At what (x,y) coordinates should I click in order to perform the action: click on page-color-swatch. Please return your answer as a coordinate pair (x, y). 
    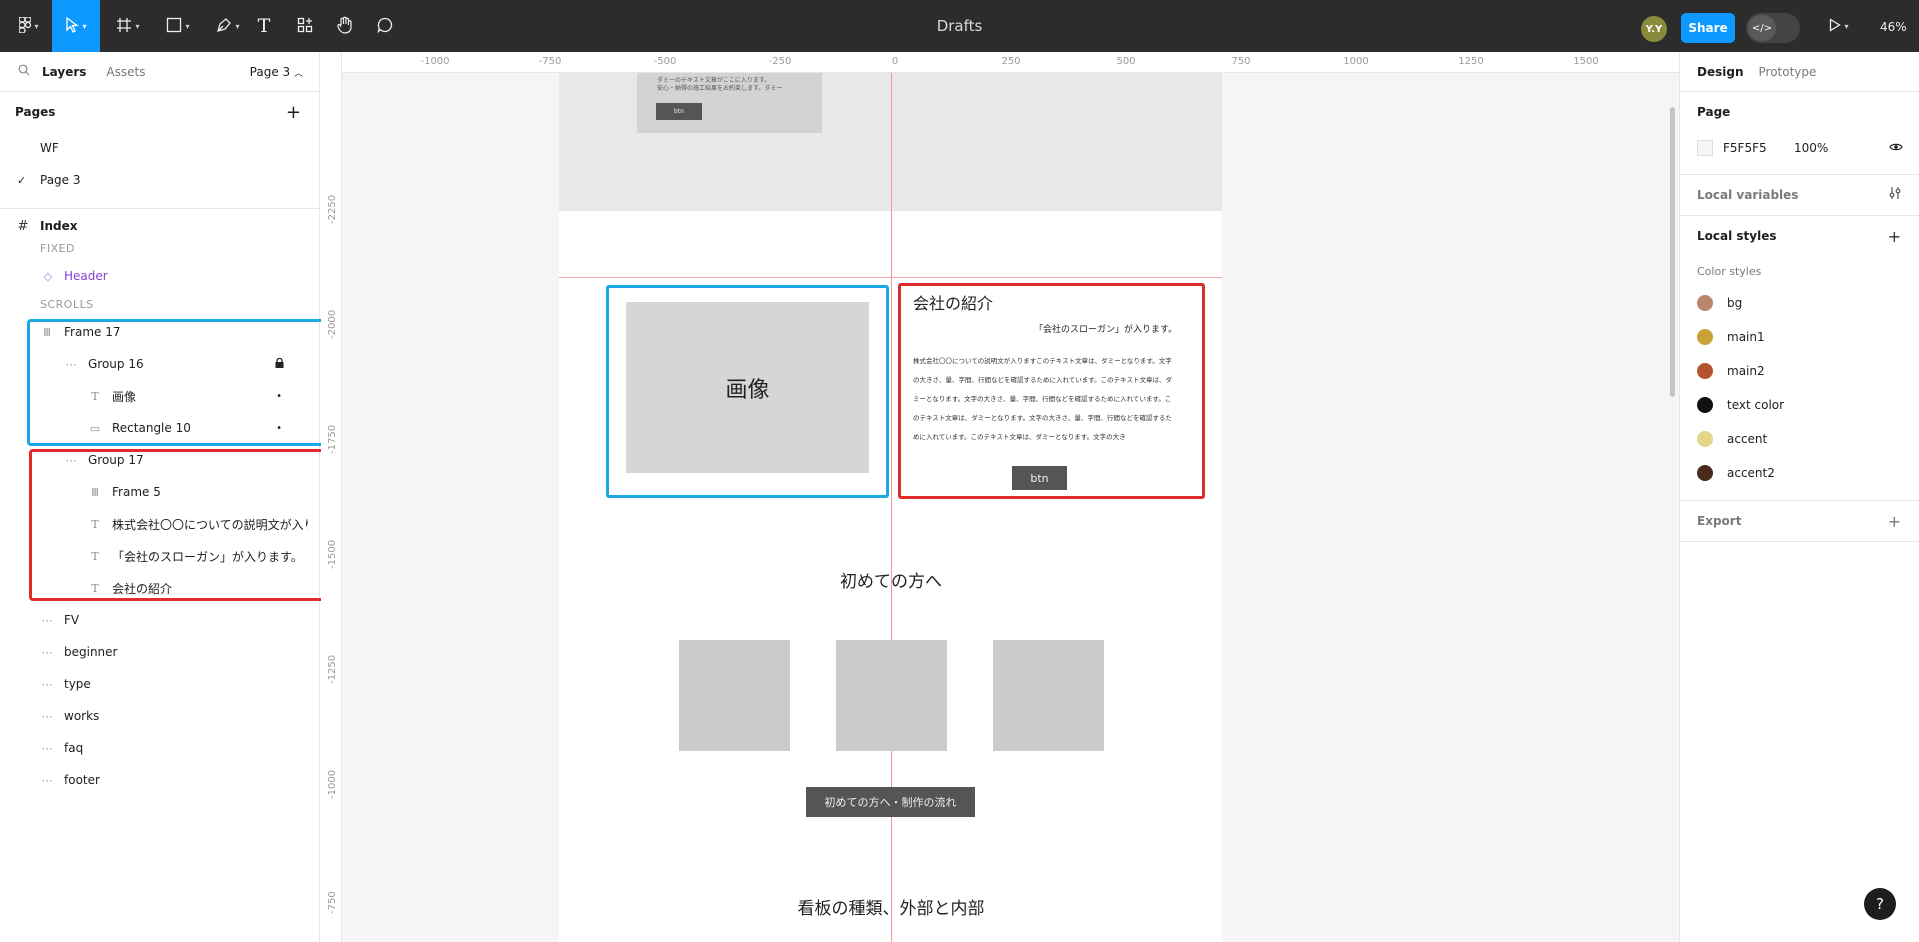
    Looking at the image, I should click on (1705, 148).